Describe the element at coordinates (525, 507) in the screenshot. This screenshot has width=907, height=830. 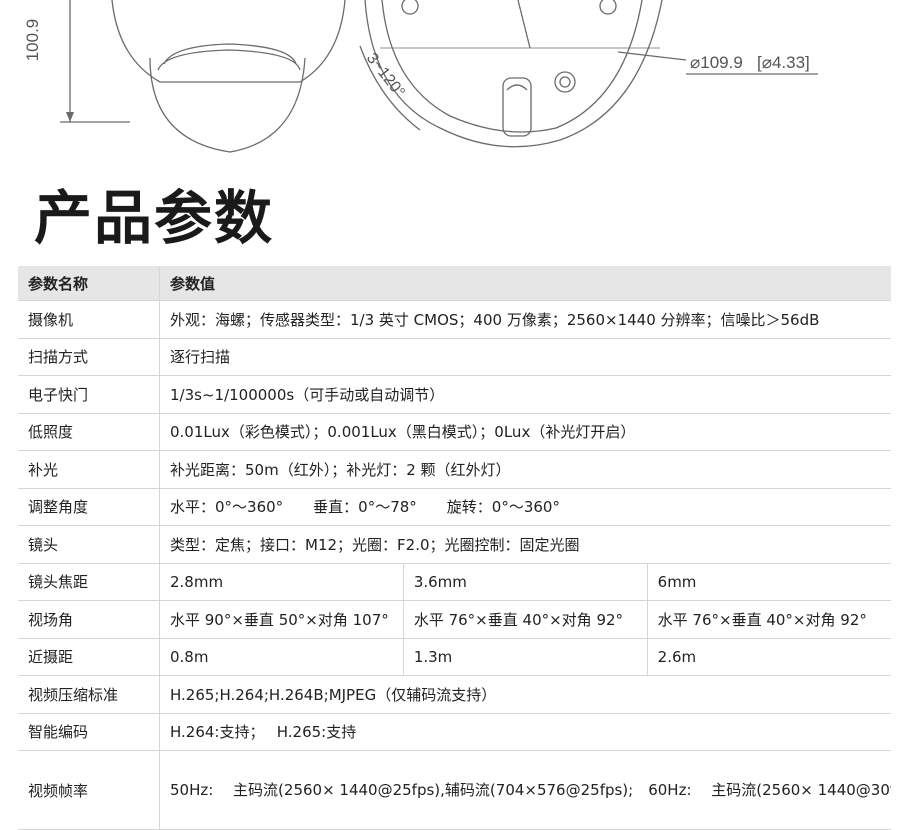
I see `row-value: 水平：0°～360° 垂直：0°～78° 旋转：0°～360°` at that location.